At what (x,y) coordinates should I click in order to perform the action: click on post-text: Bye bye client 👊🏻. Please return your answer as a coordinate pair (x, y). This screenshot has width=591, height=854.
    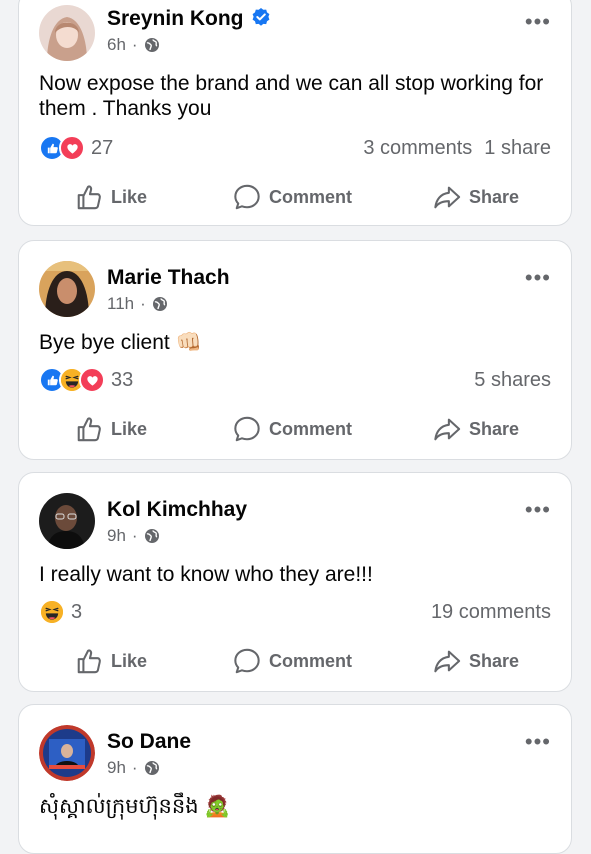
    Looking at the image, I should click on (120, 342).